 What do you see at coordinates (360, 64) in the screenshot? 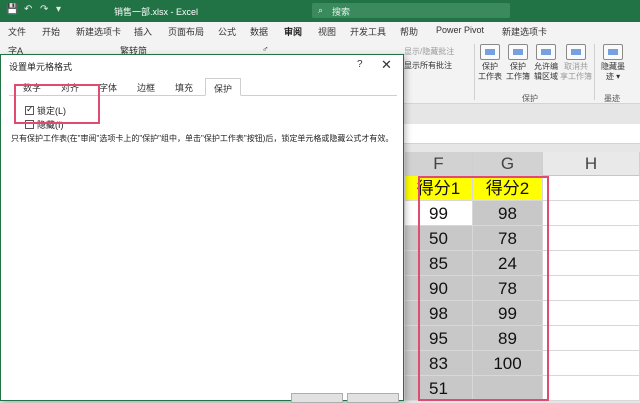
I see `help-icon: ?` at bounding box center [360, 64].